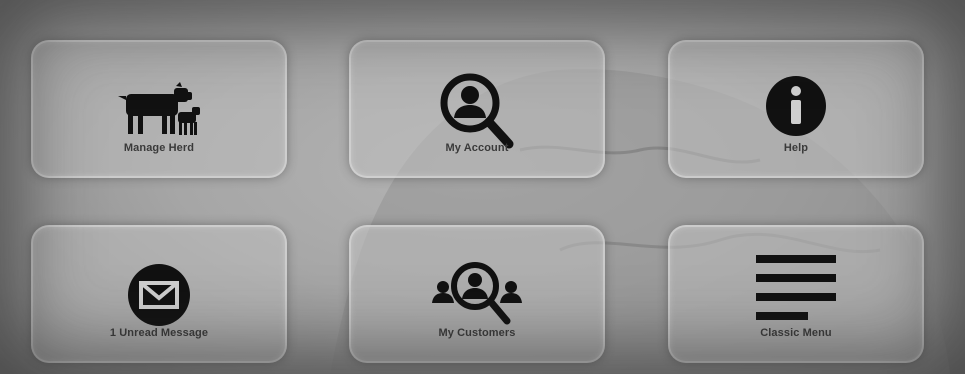 The width and height of the screenshot is (965, 374). What do you see at coordinates (477, 148) in the screenshot?
I see `my-account-label: My Account` at bounding box center [477, 148].